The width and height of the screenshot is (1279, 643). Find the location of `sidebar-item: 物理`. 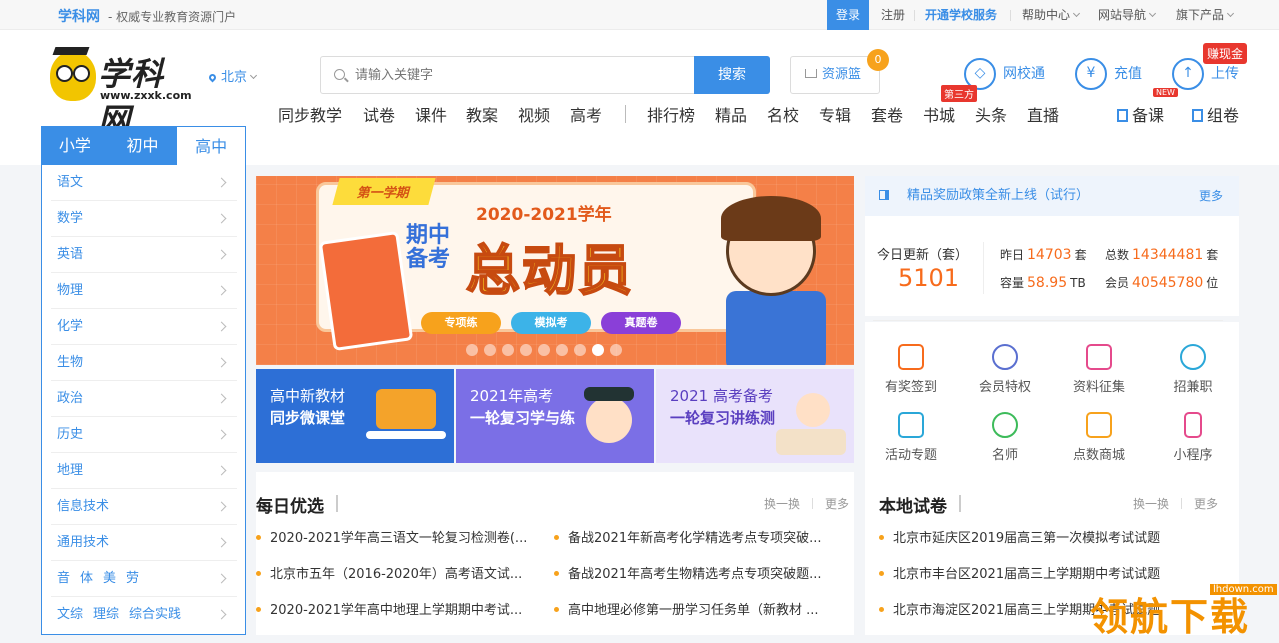

sidebar-item: 物理 is located at coordinates (144, 291).